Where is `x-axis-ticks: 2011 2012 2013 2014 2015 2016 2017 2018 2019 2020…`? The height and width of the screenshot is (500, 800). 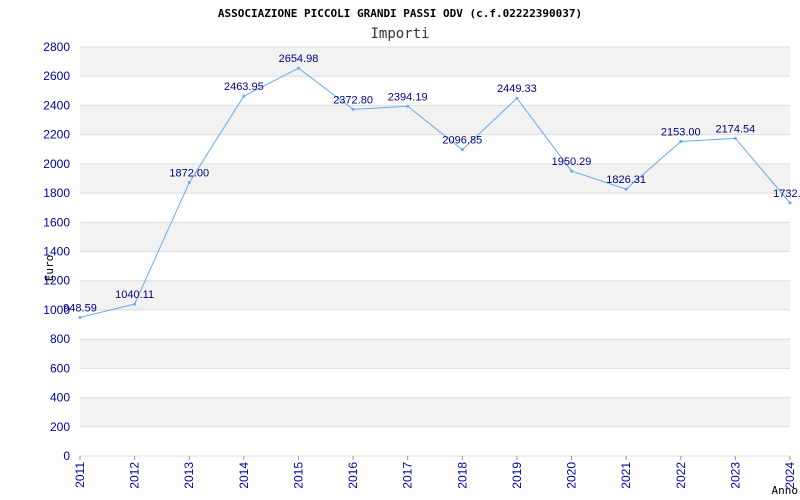 x-axis-ticks: 2011 2012 2013 2014 2015 2016 2017 2018 2019 2020… is located at coordinates (435, 472).